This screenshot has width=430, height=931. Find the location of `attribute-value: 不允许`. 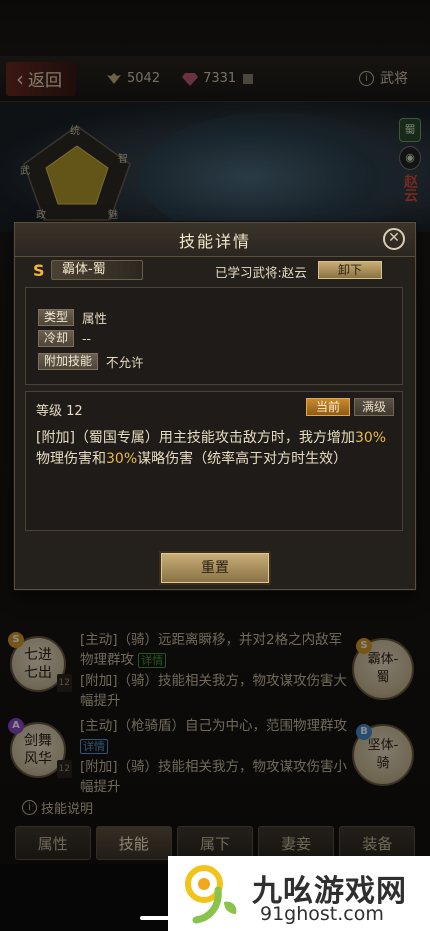

attribute-value: 不允许 is located at coordinates (125, 362).